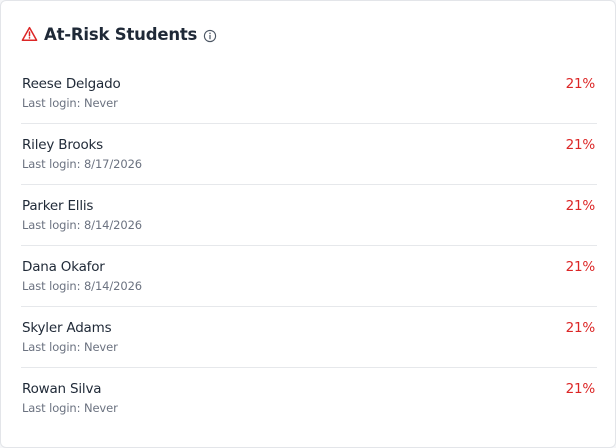 The width and height of the screenshot is (616, 448). What do you see at coordinates (62, 389) in the screenshot?
I see `student-name: Rowan Silva` at bounding box center [62, 389].